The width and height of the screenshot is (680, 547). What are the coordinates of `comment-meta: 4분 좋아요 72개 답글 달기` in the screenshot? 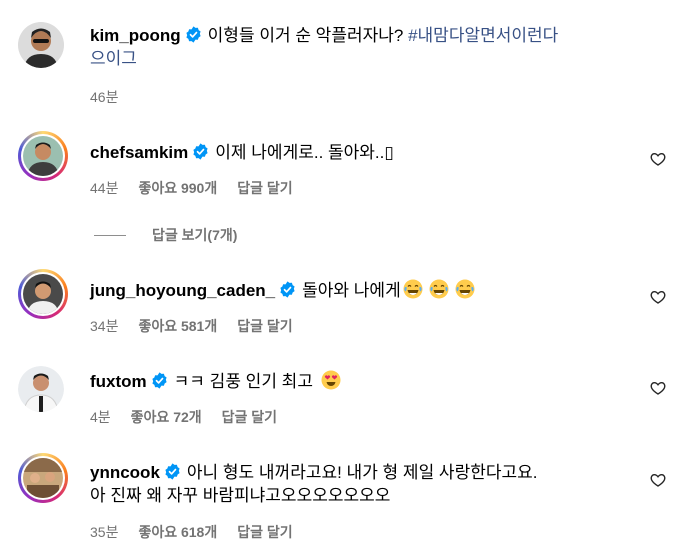 It's located at (193, 417).